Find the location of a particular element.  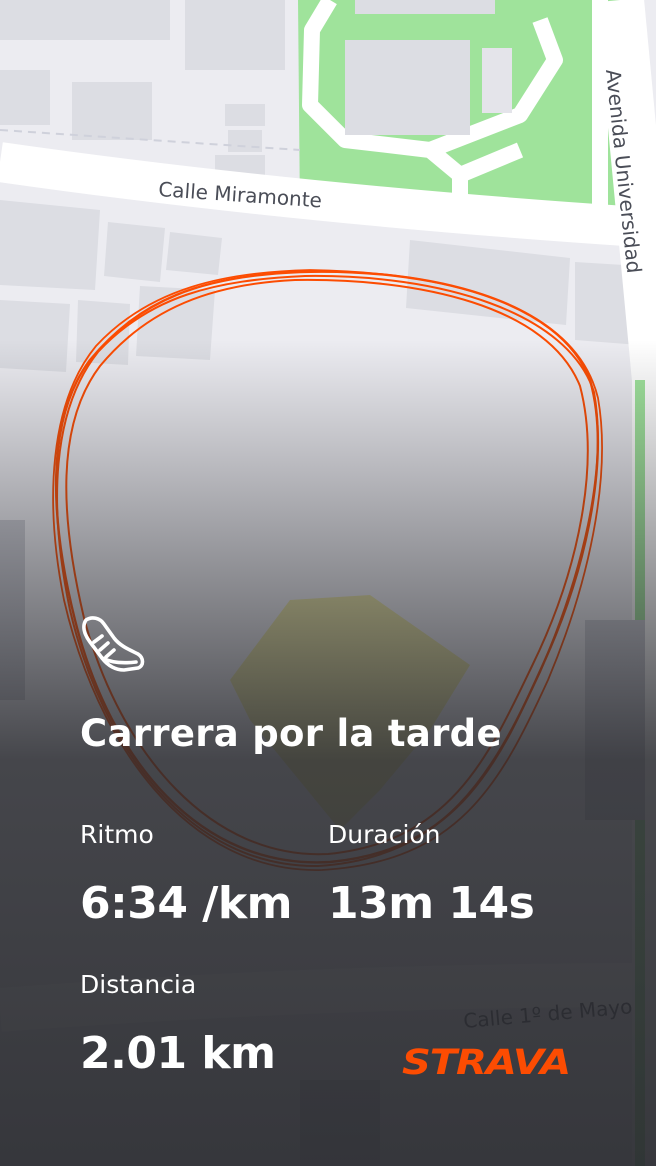

pace-value: 6:34 /km is located at coordinates (186, 903).